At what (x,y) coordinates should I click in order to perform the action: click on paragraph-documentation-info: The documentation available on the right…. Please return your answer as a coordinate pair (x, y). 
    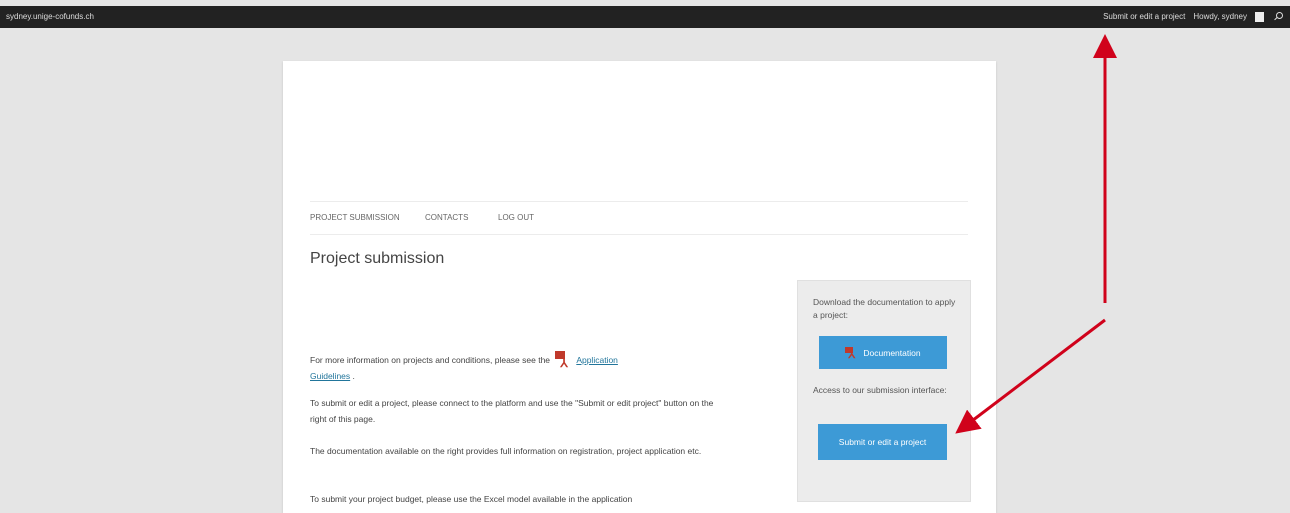
    Looking at the image, I should click on (506, 451).